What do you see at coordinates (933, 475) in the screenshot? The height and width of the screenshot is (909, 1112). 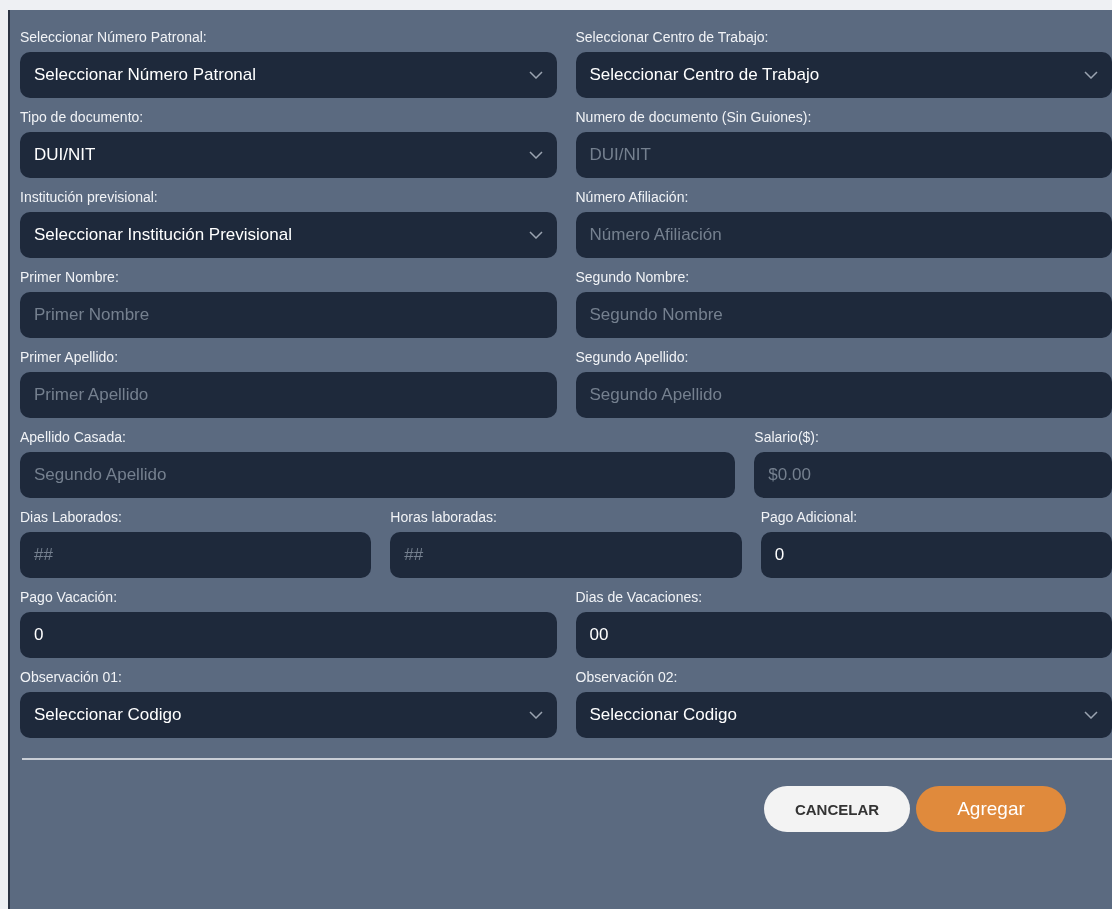 I see `input-field: $0.00` at bounding box center [933, 475].